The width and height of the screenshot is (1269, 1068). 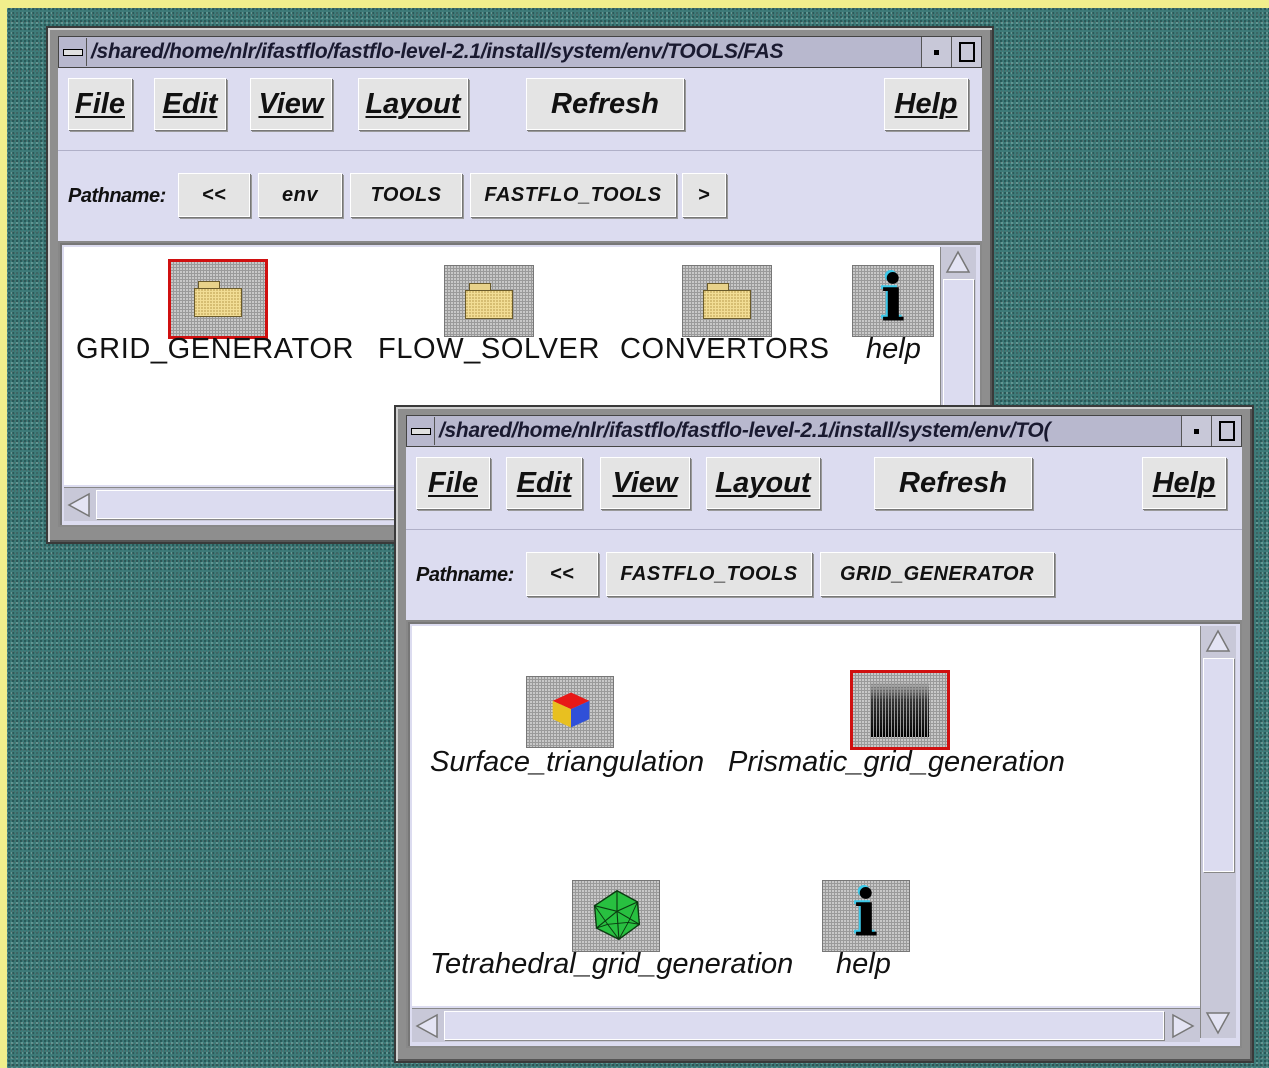 I want to click on scroll-right-arrow-icon, so click(x=1183, y=1026).